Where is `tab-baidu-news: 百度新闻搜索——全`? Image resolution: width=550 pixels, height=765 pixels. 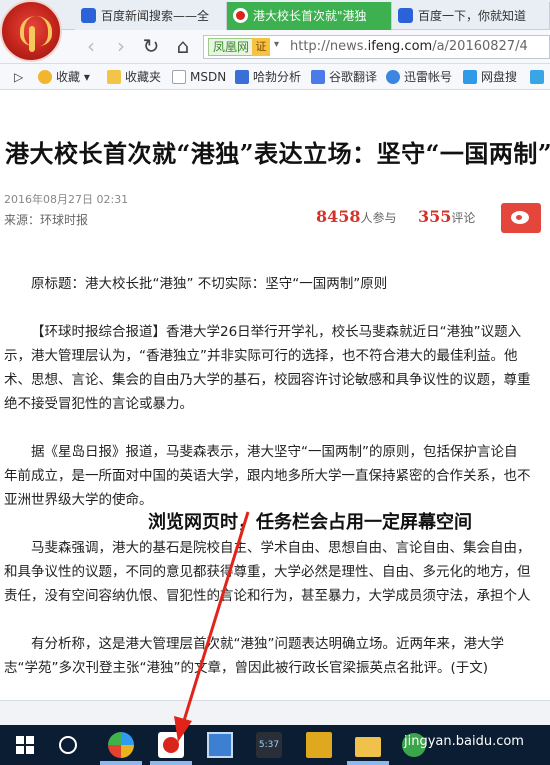 tab-baidu-news: 百度新闻搜索——全 is located at coordinates (151, 16).